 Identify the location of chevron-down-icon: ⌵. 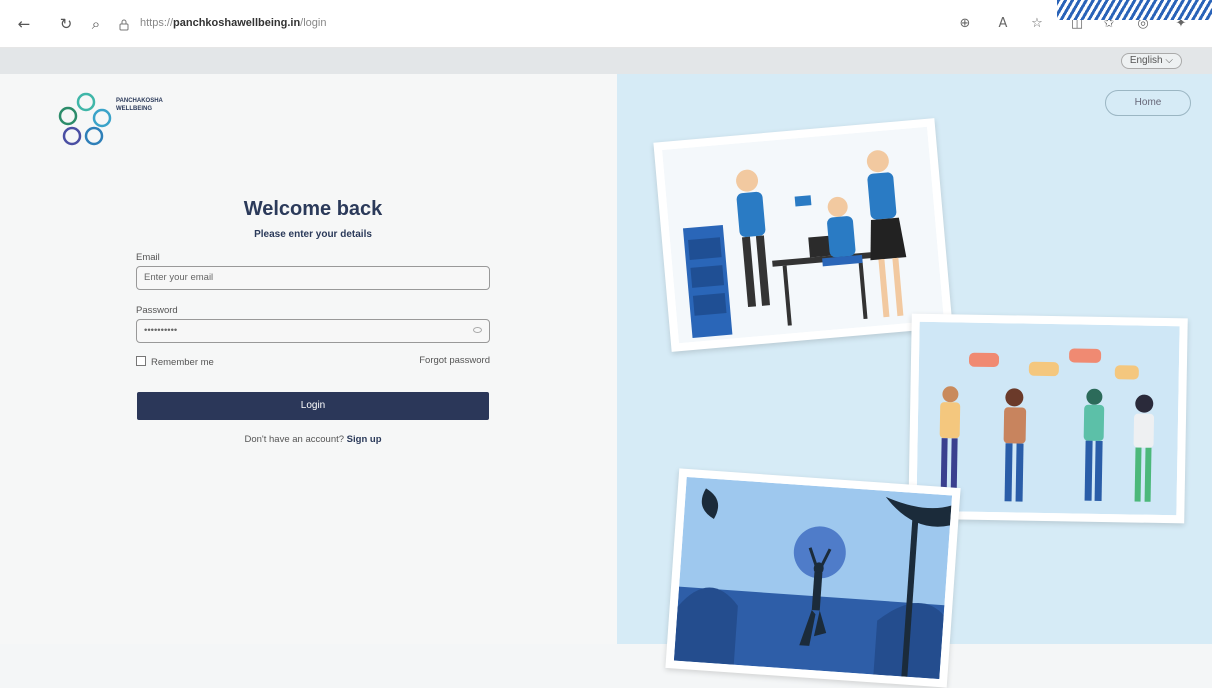
(1169, 60).